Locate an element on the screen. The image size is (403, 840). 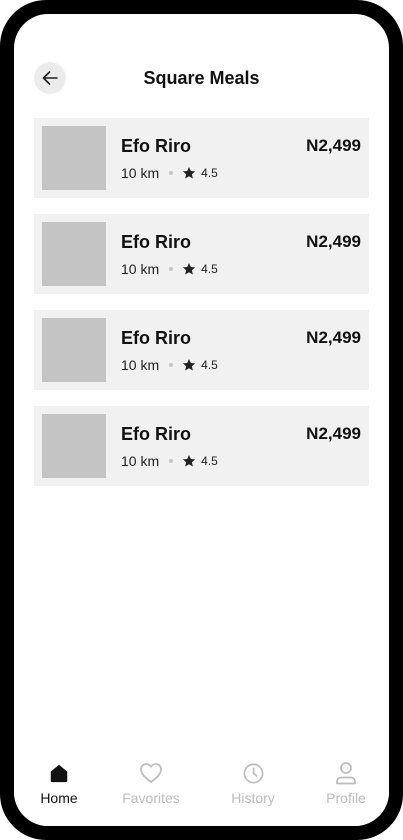
nav-label: Profile is located at coordinates (346, 798).